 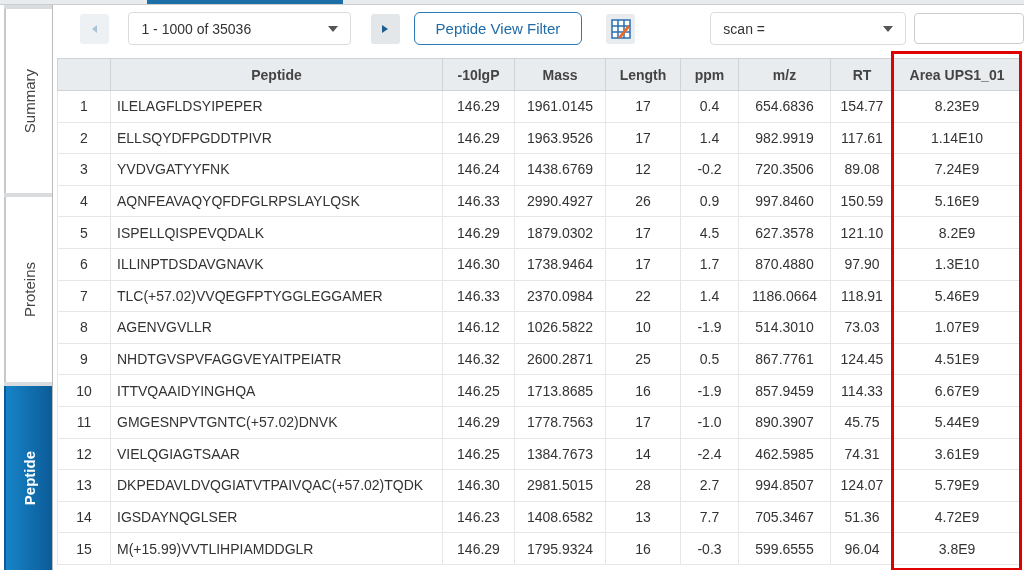 I want to click on column-header: m/z, so click(x=784, y=74).